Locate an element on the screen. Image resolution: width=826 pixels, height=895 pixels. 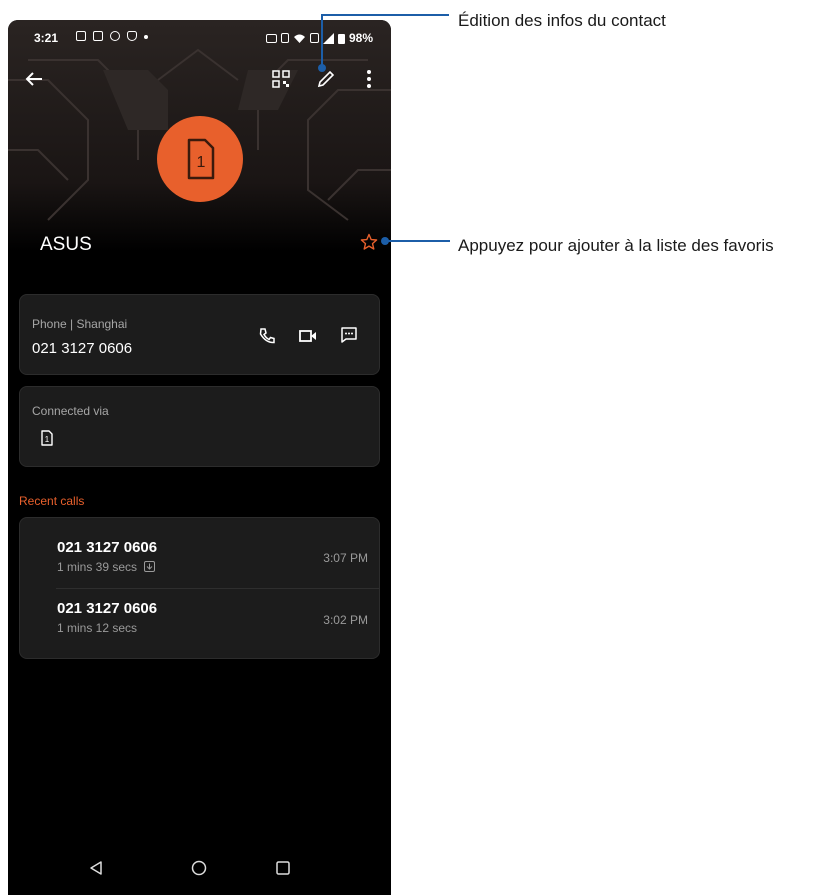
favorite-callout-dot is located at coordinates (385, 241).